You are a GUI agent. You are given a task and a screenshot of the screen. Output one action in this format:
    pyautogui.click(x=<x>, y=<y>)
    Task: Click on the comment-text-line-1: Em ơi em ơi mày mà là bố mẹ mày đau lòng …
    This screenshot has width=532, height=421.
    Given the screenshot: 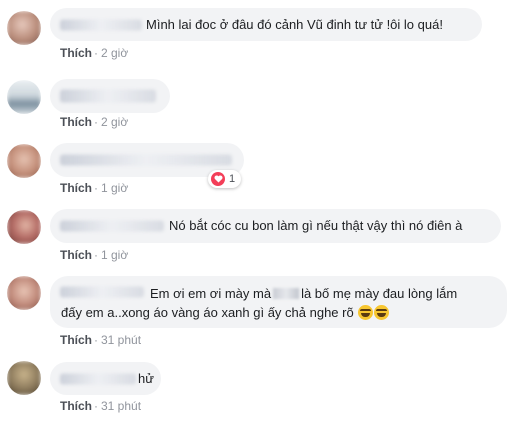 What is the action you would take?
    pyautogui.click(x=303, y=293)
    